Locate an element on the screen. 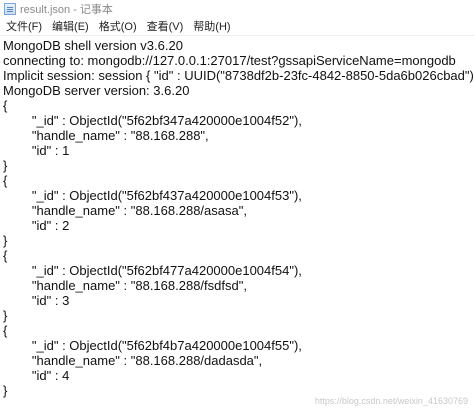 This screenshot has width=474, height=409. menu-help: 帮助(H) is located at coordinates (211, 26).